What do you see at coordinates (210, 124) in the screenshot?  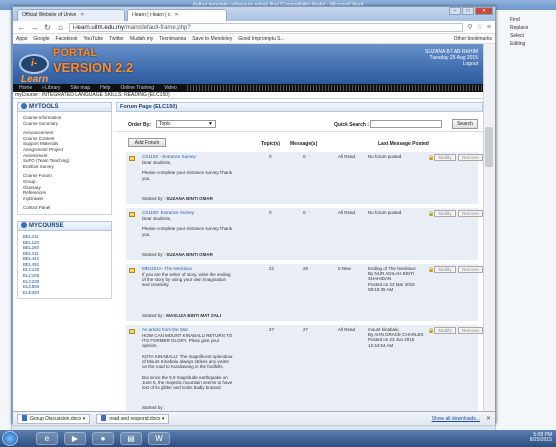 I see `chevron-down-icon: ▼` at bounding box center [210, 124].